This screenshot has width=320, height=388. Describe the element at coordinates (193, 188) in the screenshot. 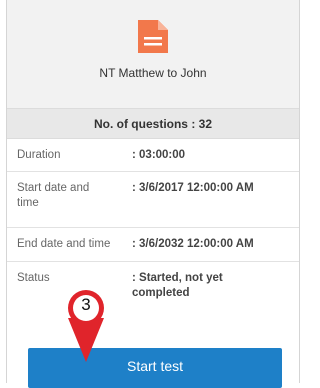

I see `start-date-value: : 3/6/2017 12:00:00 AM` at that location.